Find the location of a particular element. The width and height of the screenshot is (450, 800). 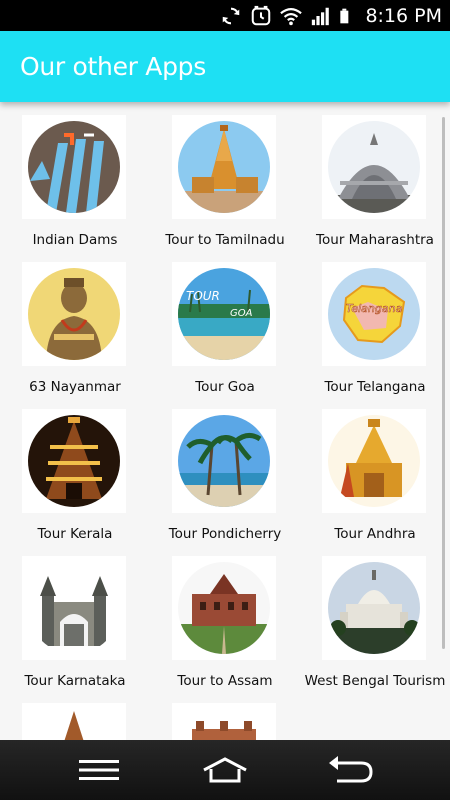

app-label: Tour Andhra is located at coordinates (375, 534).